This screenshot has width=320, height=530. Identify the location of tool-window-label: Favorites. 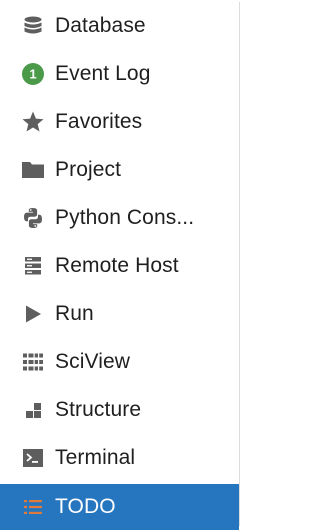
(99, 121).